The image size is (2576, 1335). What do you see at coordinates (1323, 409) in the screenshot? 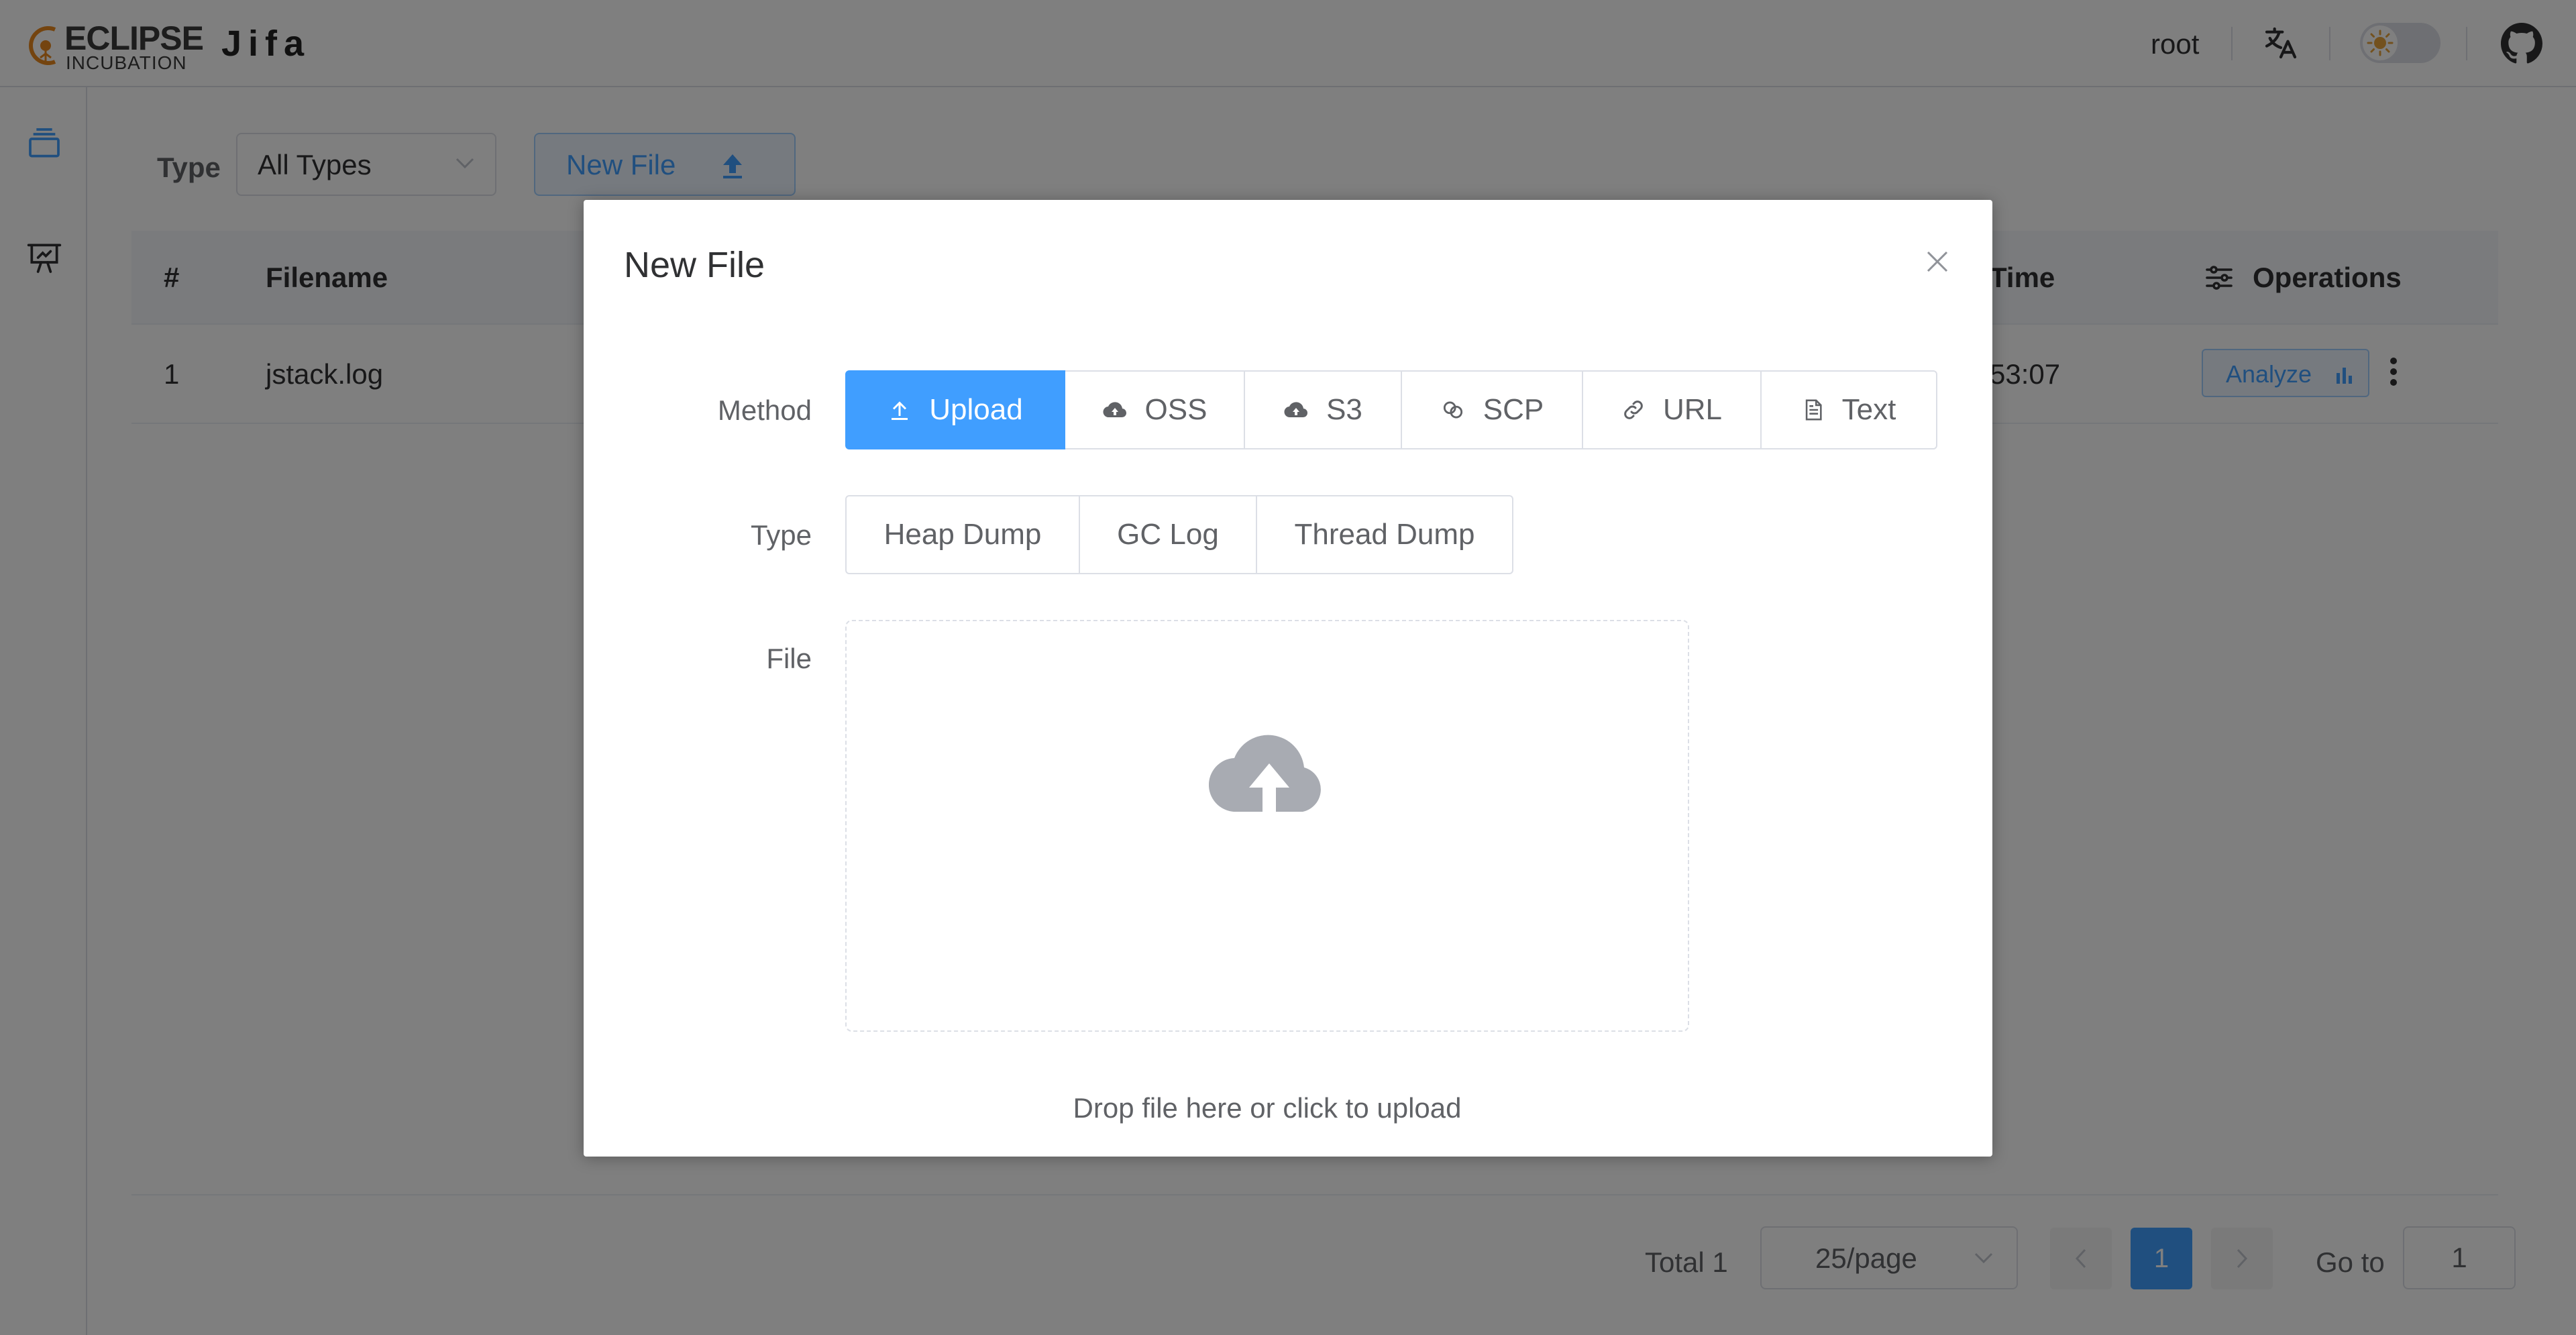
I see `method-s3-button: S3` at bounding box center [1323, 409].